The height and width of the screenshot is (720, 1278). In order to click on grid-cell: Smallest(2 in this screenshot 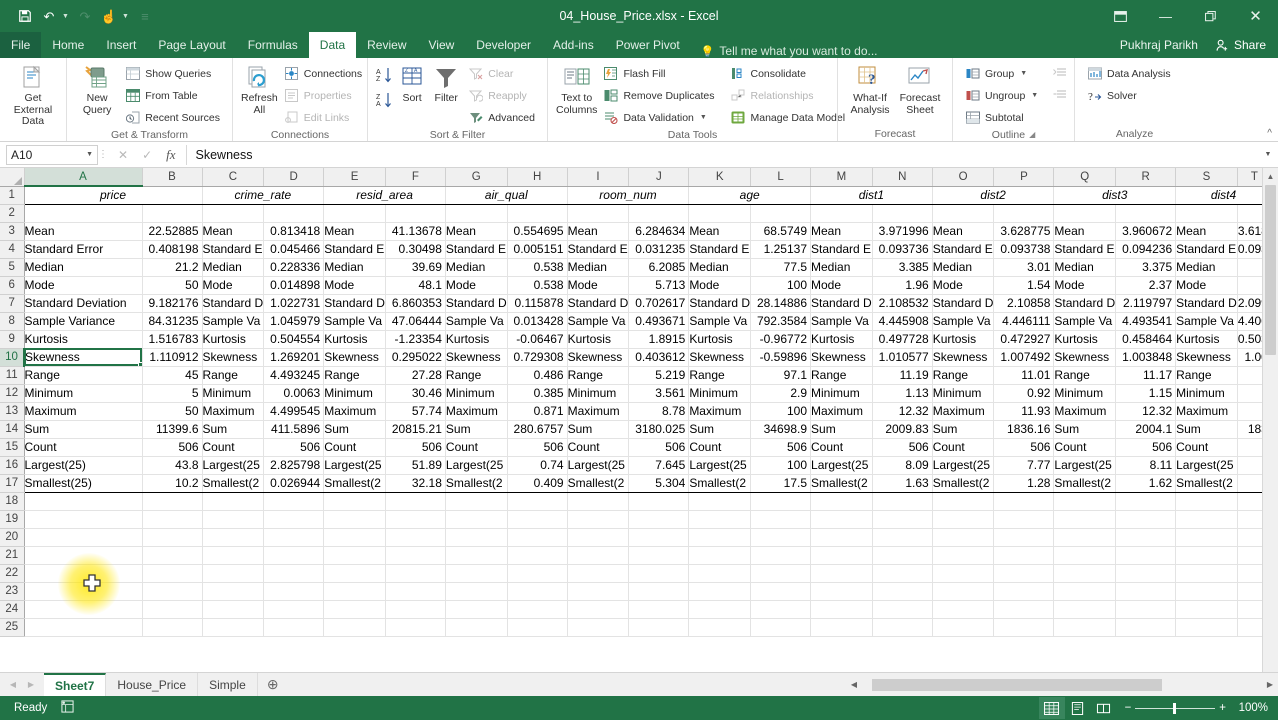, I will do `click(354, 483)`.